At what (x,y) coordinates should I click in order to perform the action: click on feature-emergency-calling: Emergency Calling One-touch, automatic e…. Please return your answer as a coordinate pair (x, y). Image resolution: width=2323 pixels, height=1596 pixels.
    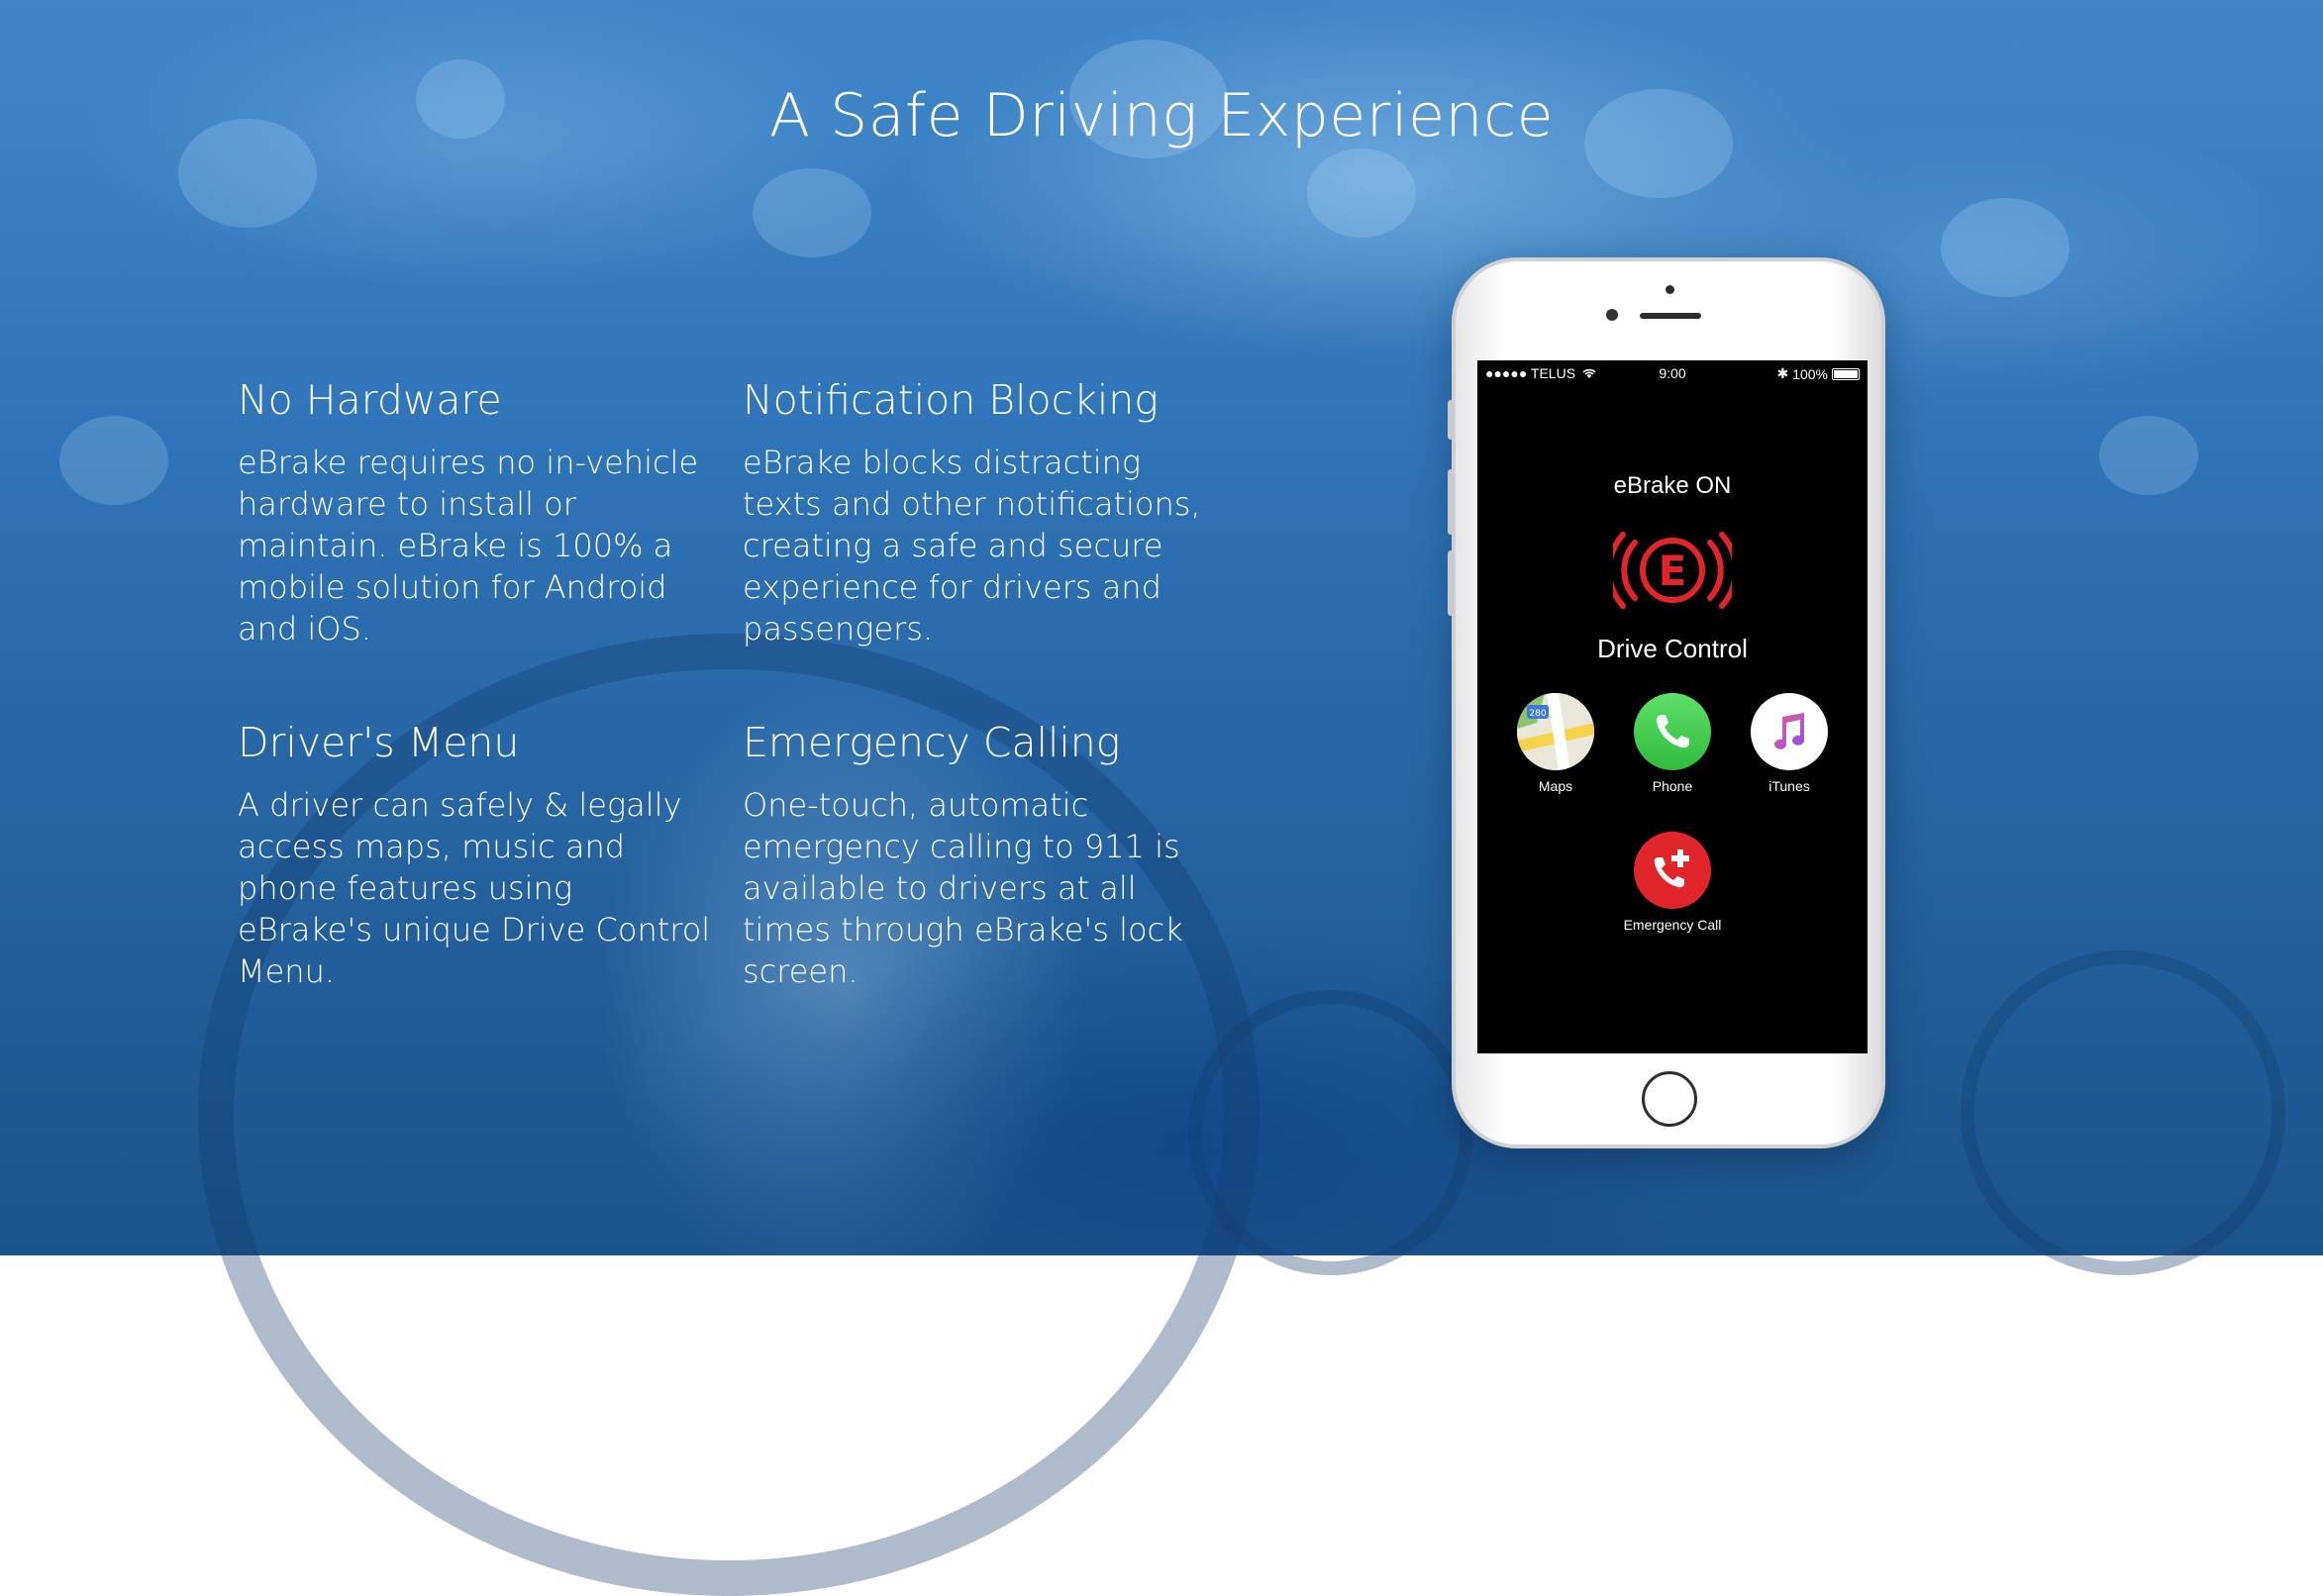
    Looking at the image, I should click on (980, 855).